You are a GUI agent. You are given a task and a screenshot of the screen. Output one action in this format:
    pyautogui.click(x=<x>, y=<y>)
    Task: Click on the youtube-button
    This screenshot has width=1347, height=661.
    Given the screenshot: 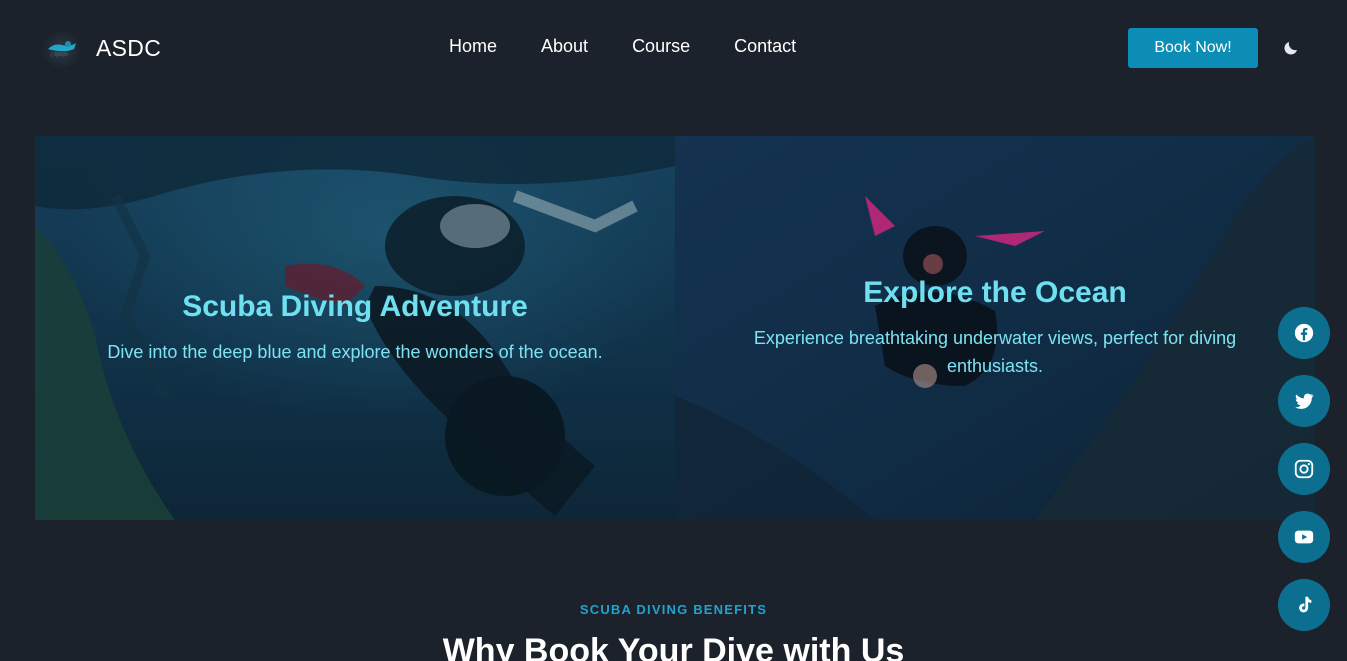 What is the action you would take?
    pyautogui.click(x=1304, y=537)
    